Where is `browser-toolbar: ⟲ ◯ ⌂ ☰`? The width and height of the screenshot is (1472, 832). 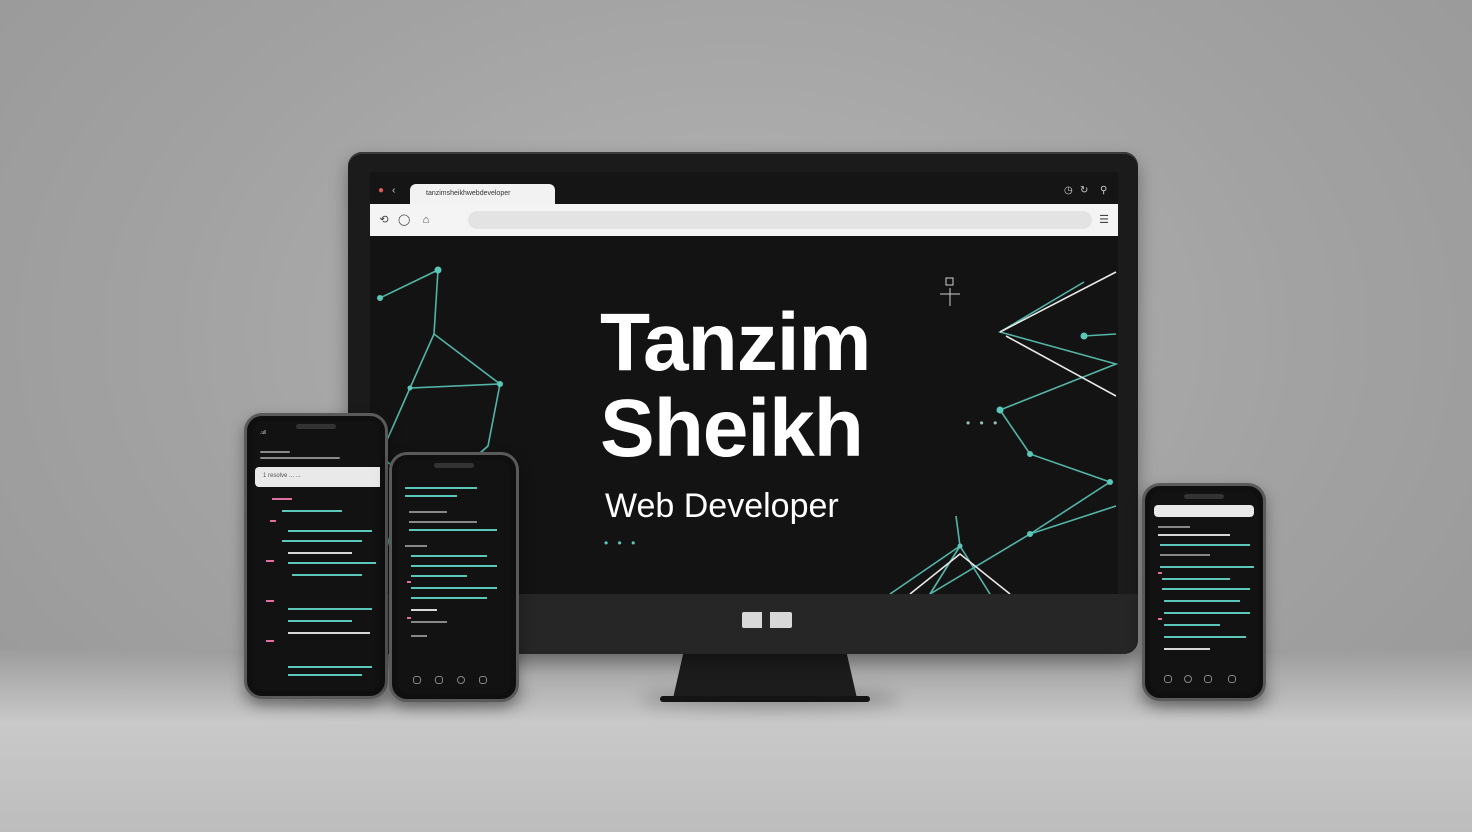
browser-toolbar: ⟲ ◯ ⌂ ☰ is located at coordinates (744, 220).